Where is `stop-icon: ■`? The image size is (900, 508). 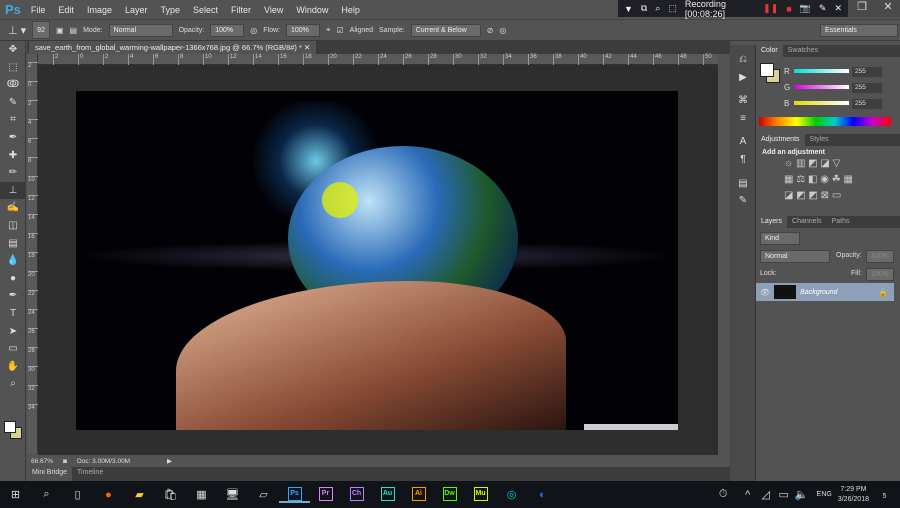 stop-icon: ■ is located at coordinates (788, 9).